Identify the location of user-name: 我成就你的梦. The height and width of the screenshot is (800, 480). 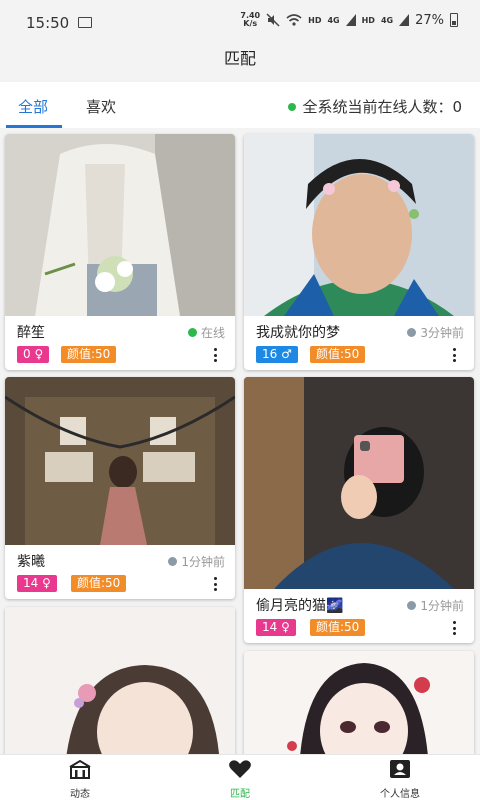
(298, 333).